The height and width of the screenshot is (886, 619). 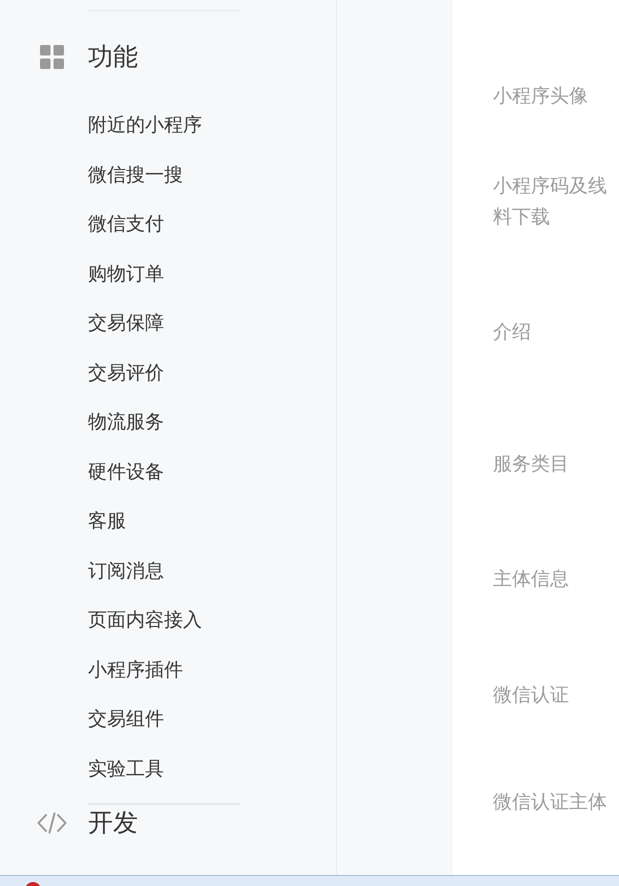 What do you see at coordinates (126, 571) in the screenshot?
I see `nav-item: 订阅消息` at bounding box center [126, 571].